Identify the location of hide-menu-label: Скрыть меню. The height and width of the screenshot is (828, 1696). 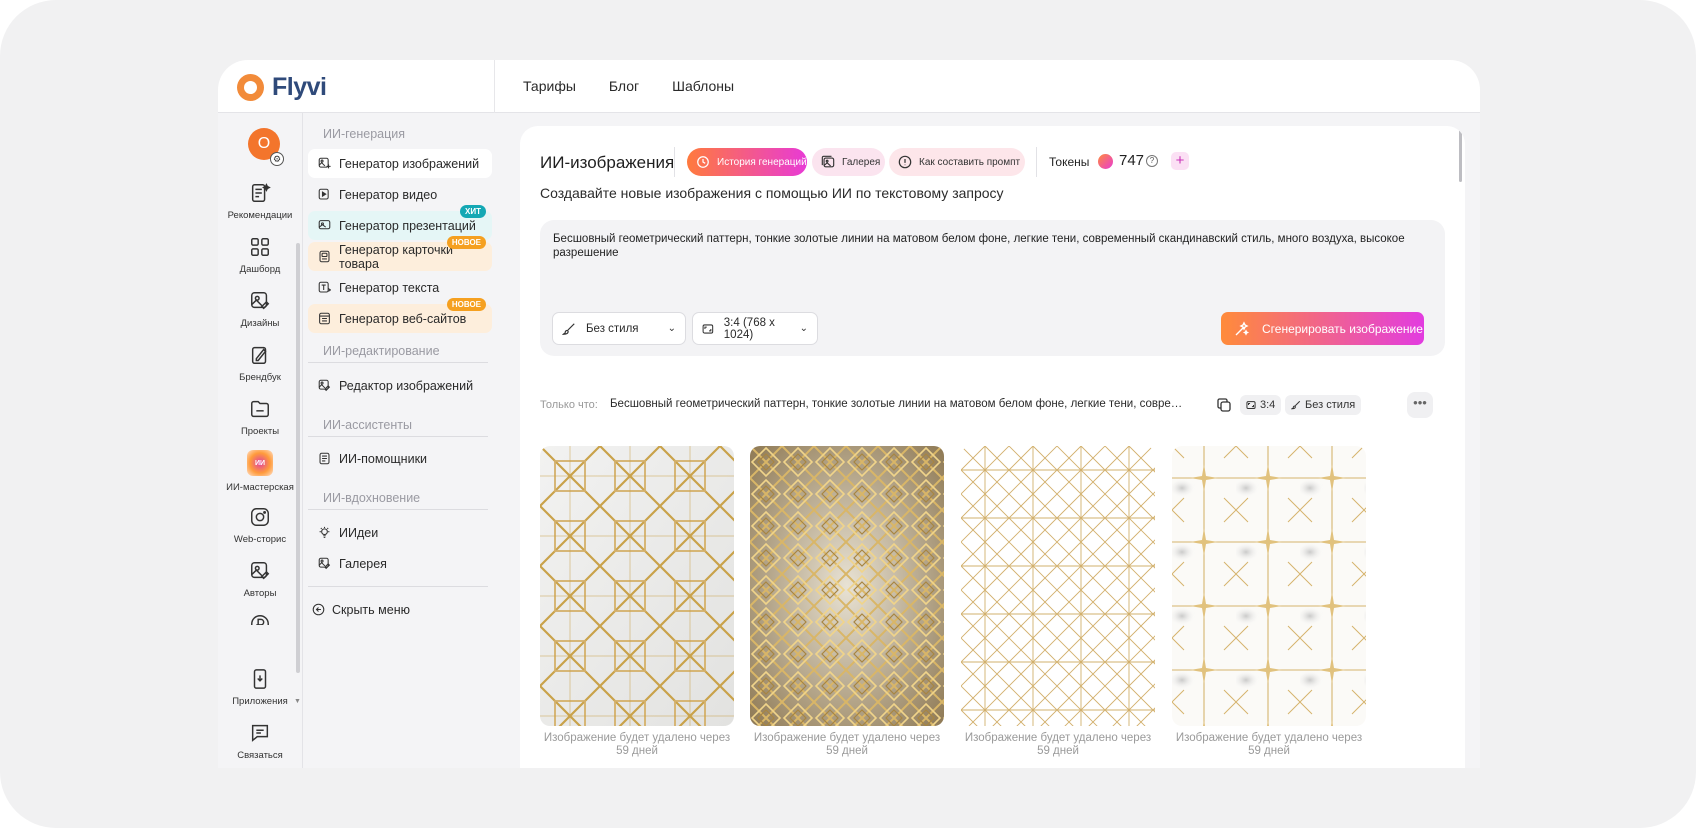
(371, 609).